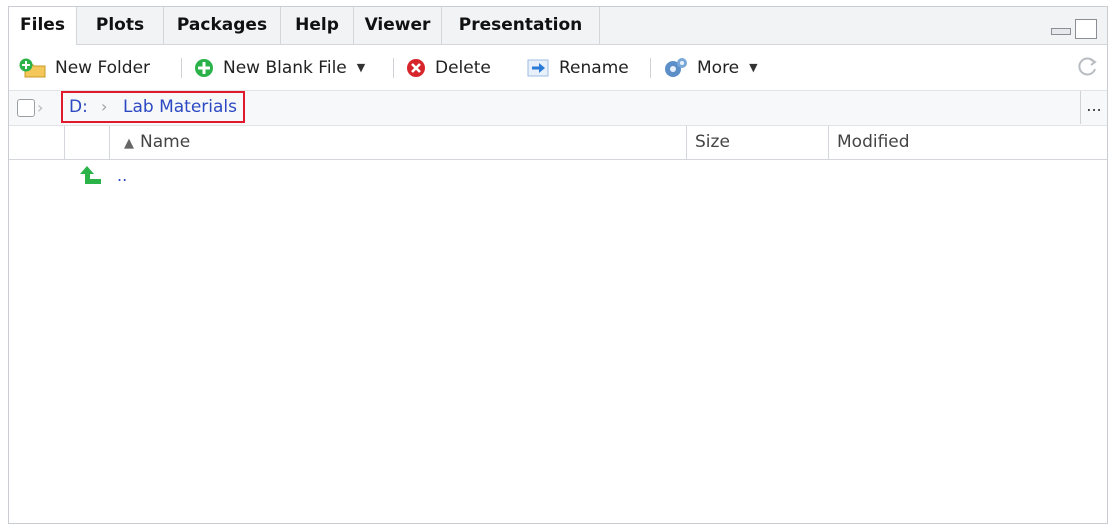 The image size is (1114, 527). I want to click on tab-plots: Plots, so click(120, 25).